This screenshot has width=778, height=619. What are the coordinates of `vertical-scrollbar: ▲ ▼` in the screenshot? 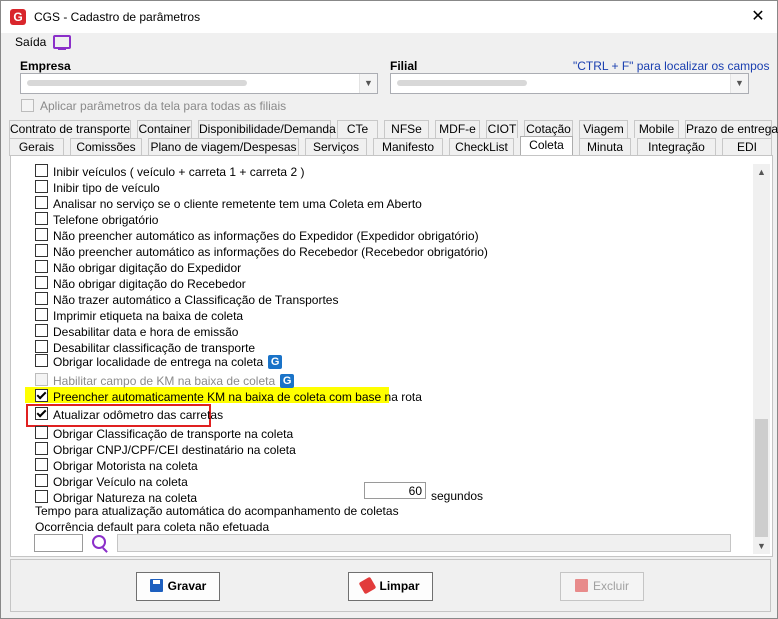 It's located at (761, 359).